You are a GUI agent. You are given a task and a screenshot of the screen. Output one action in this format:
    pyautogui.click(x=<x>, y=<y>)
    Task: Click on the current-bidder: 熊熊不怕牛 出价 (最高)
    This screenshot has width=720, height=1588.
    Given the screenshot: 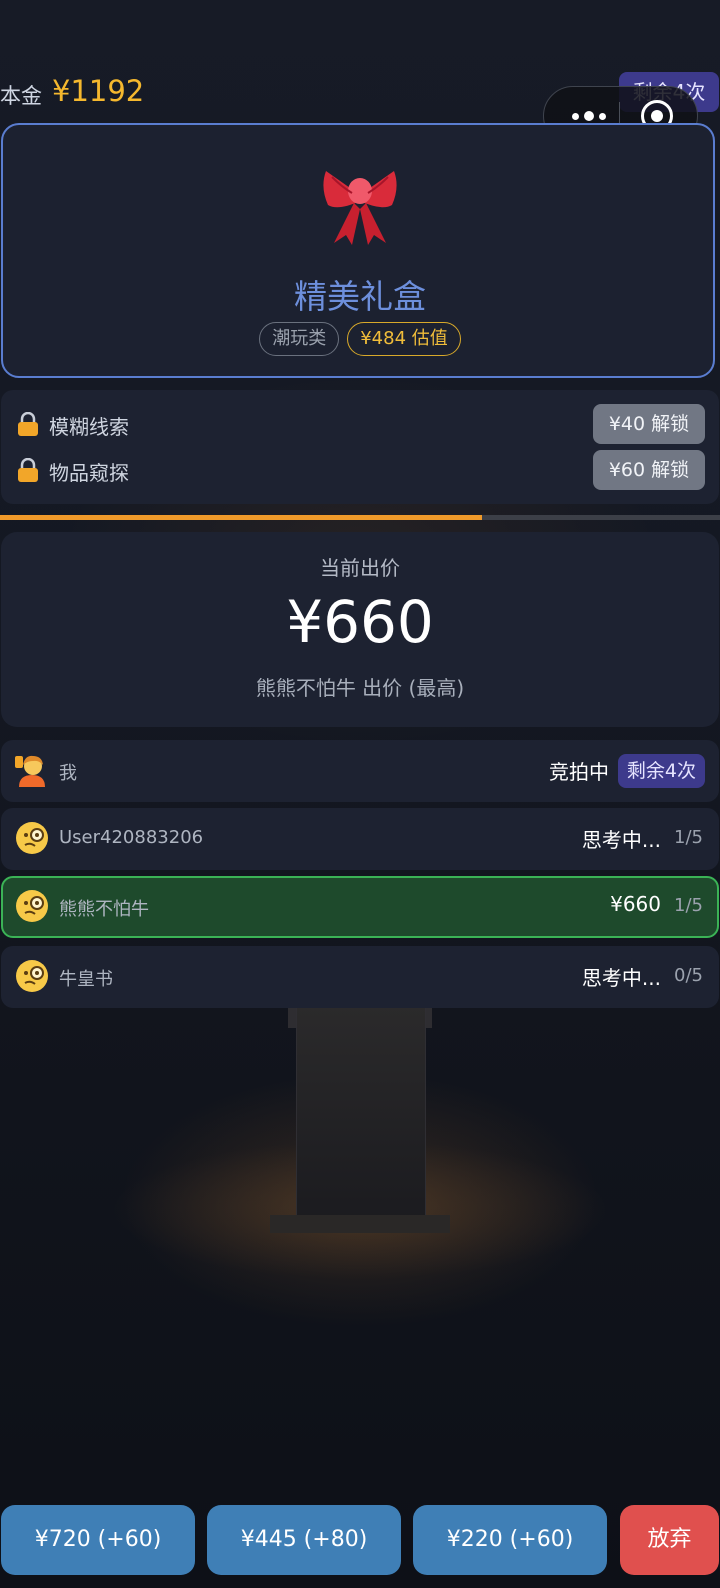 What is the action you would take?
    pyautogui.click(x=360, y=688)
    